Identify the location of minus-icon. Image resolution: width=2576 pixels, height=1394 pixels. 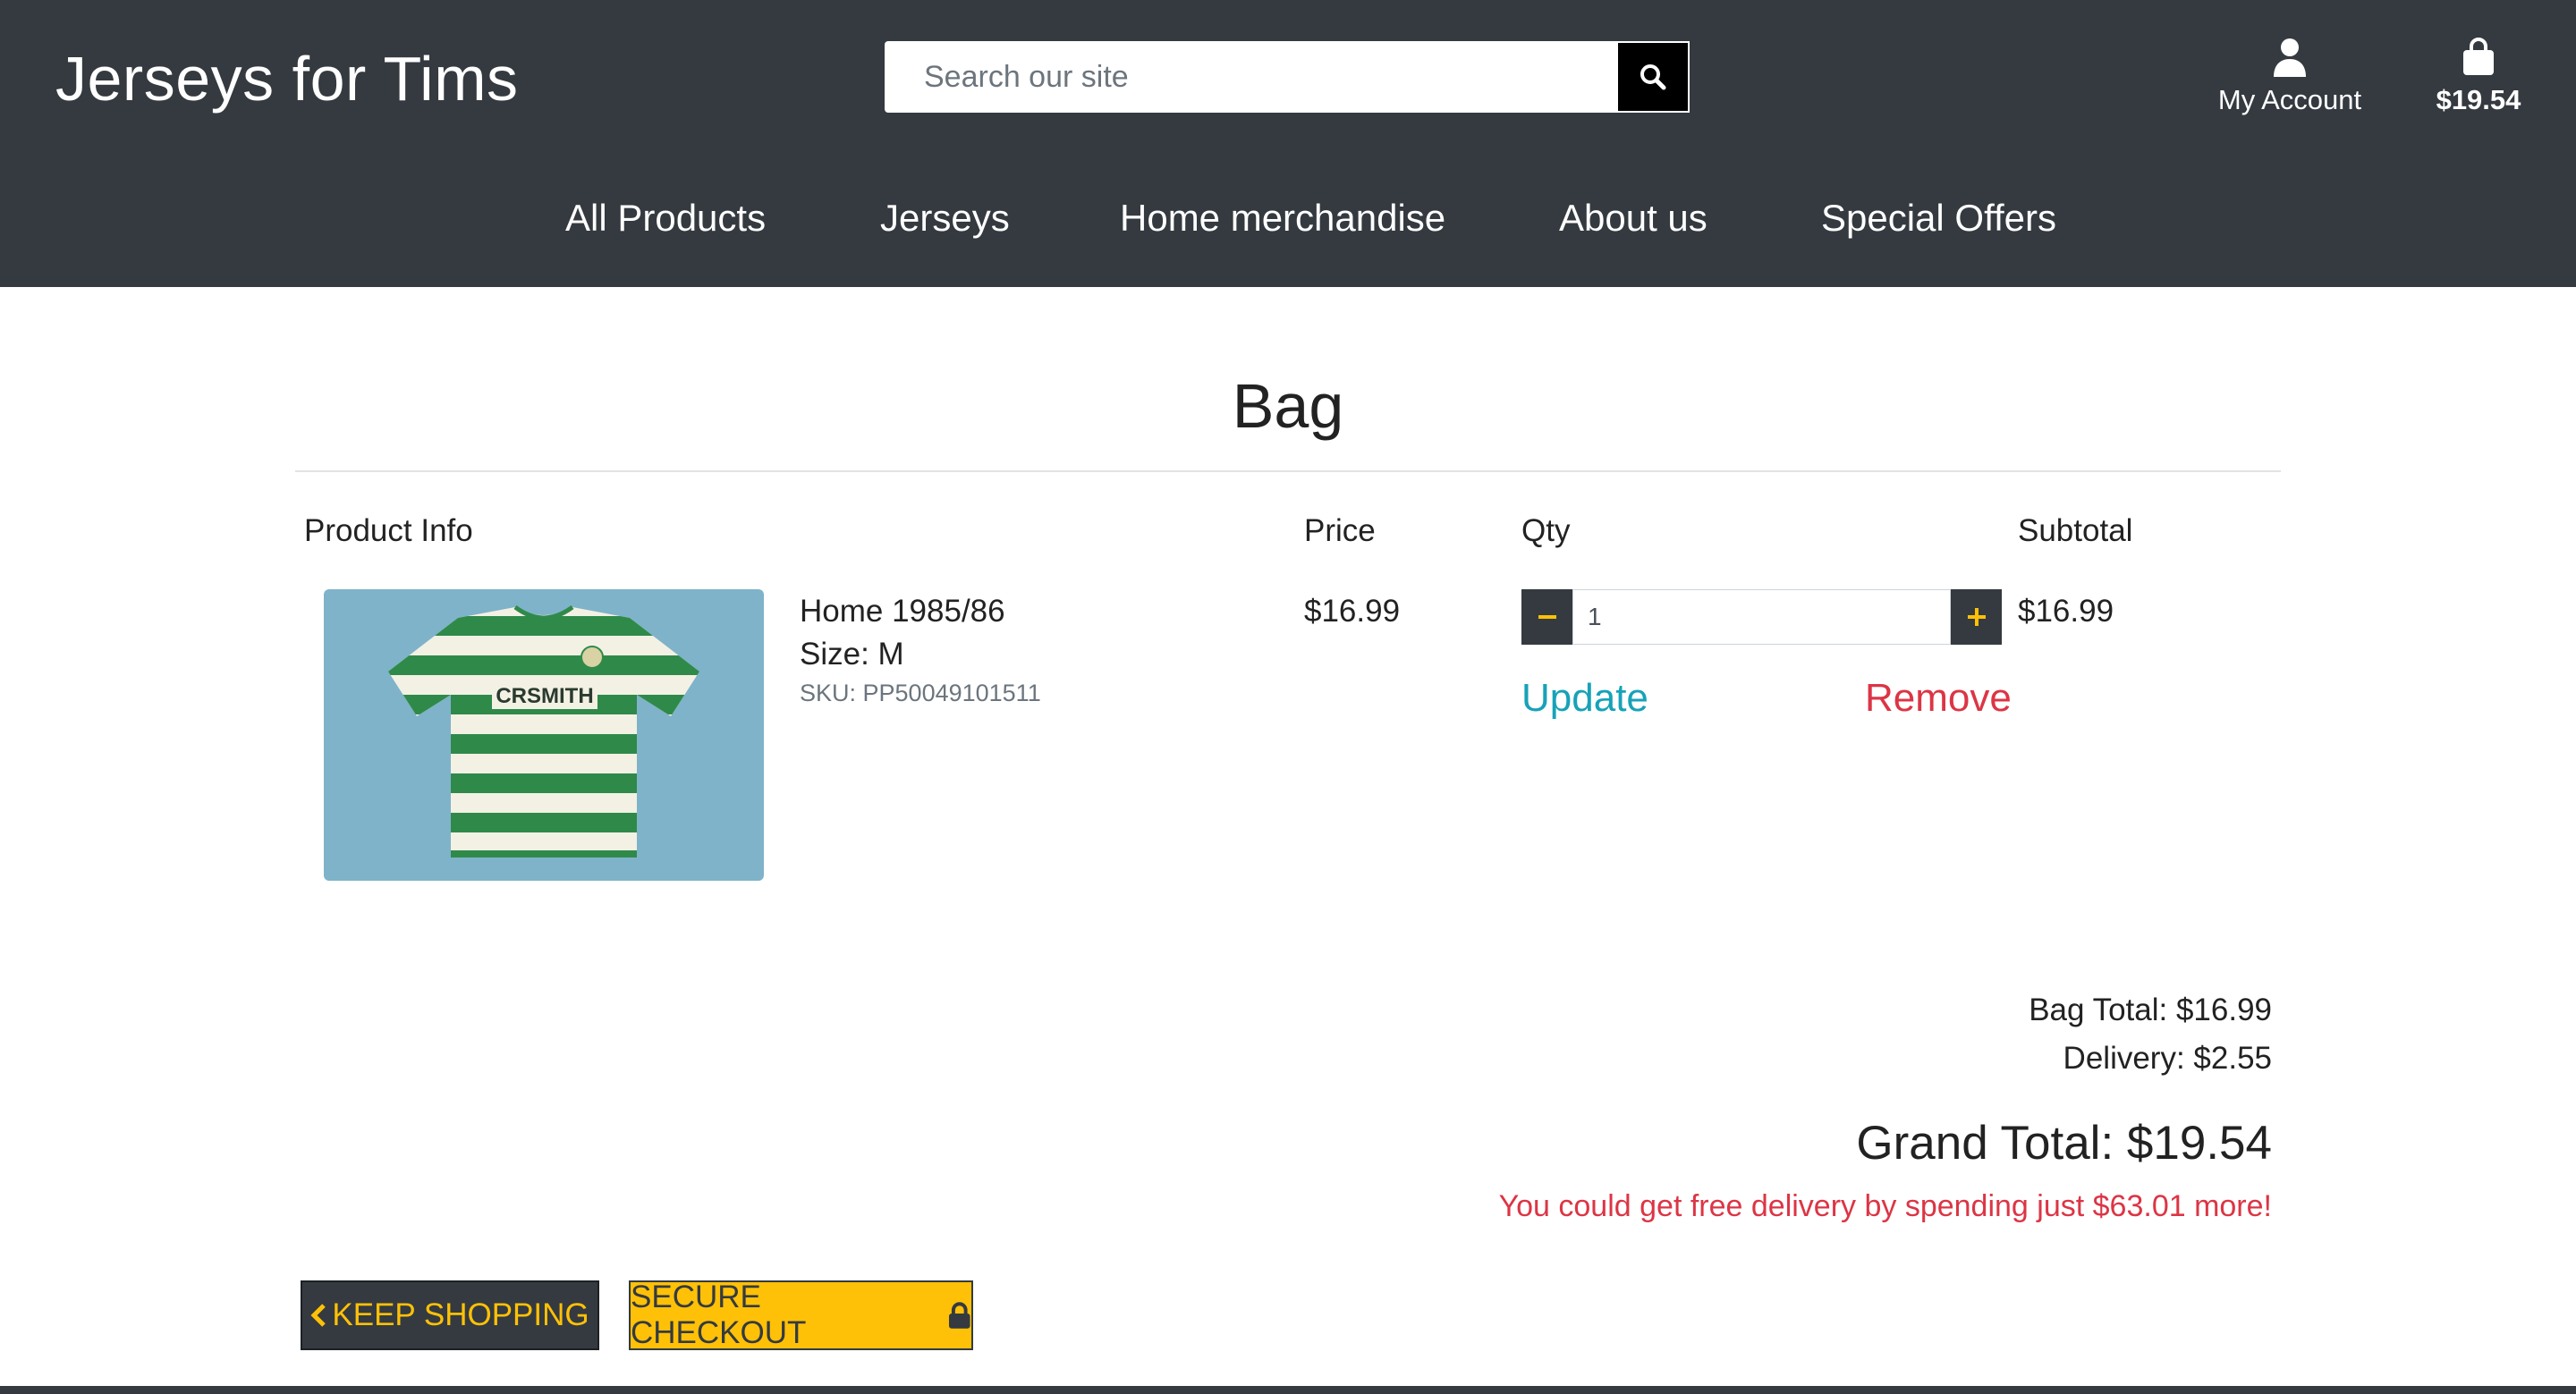
(1547, 617).